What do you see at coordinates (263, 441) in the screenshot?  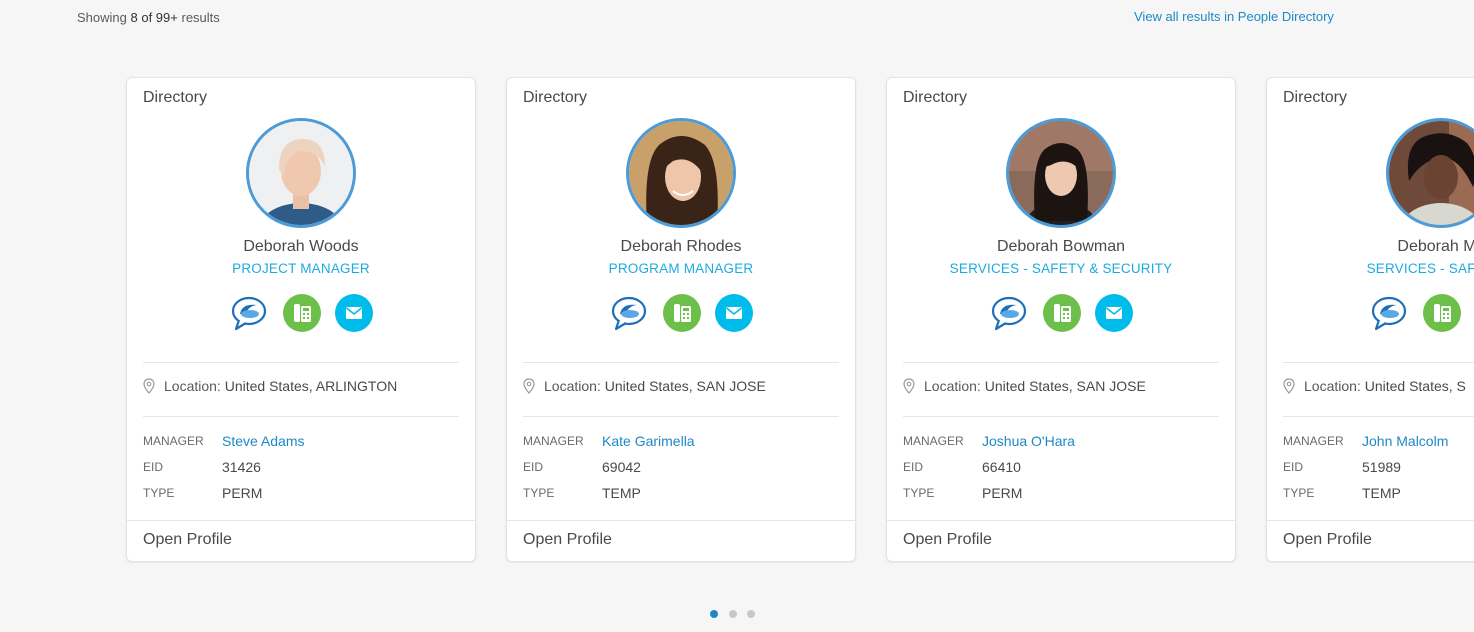 I see `manager-link: Steve Adams` at bounding box center [263, 441].